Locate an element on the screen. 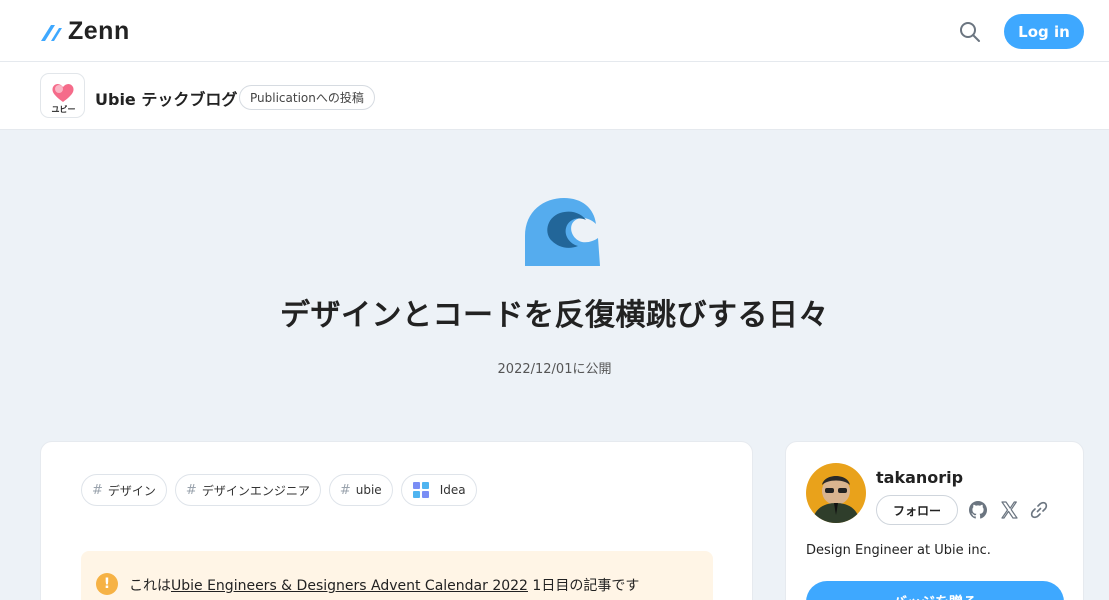 The image size is (1109, 600). search-icon is located at coordinates (970, 32).